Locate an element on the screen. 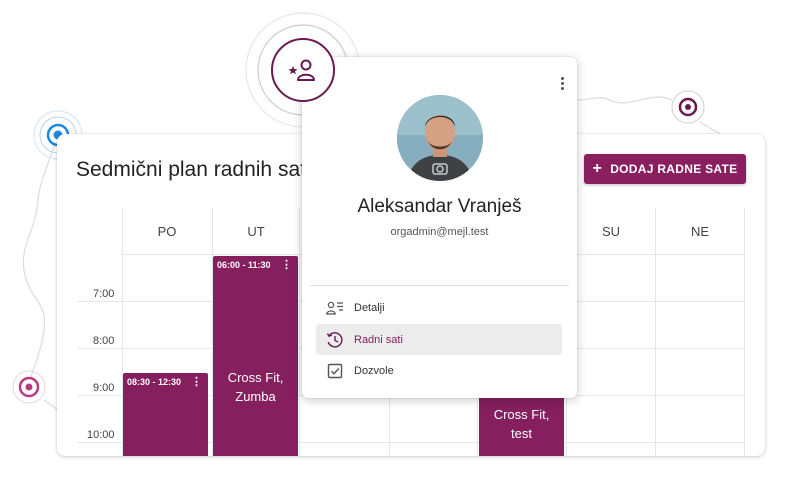 This screenshot has height=488, width=800. person-details-icon is located at coordinates (335, 308).